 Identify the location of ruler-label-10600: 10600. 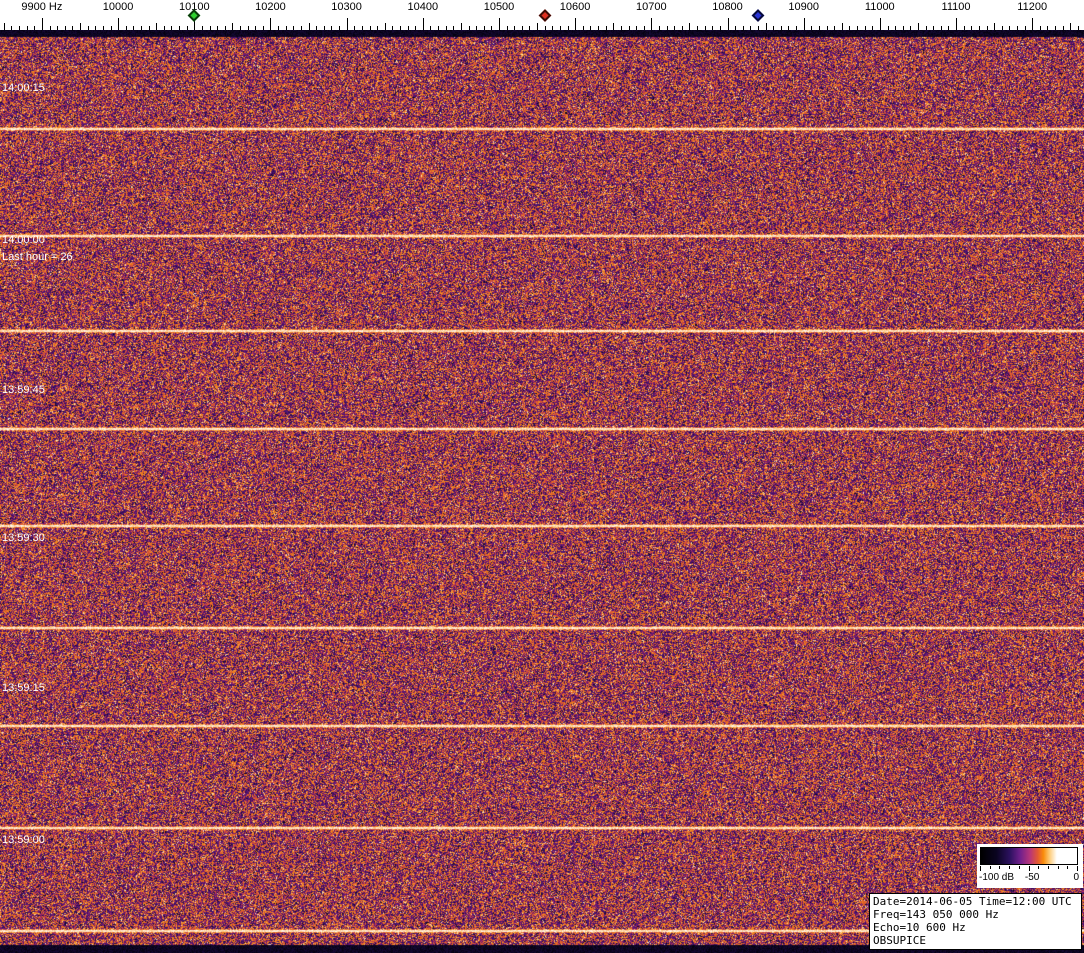
(575, 7).